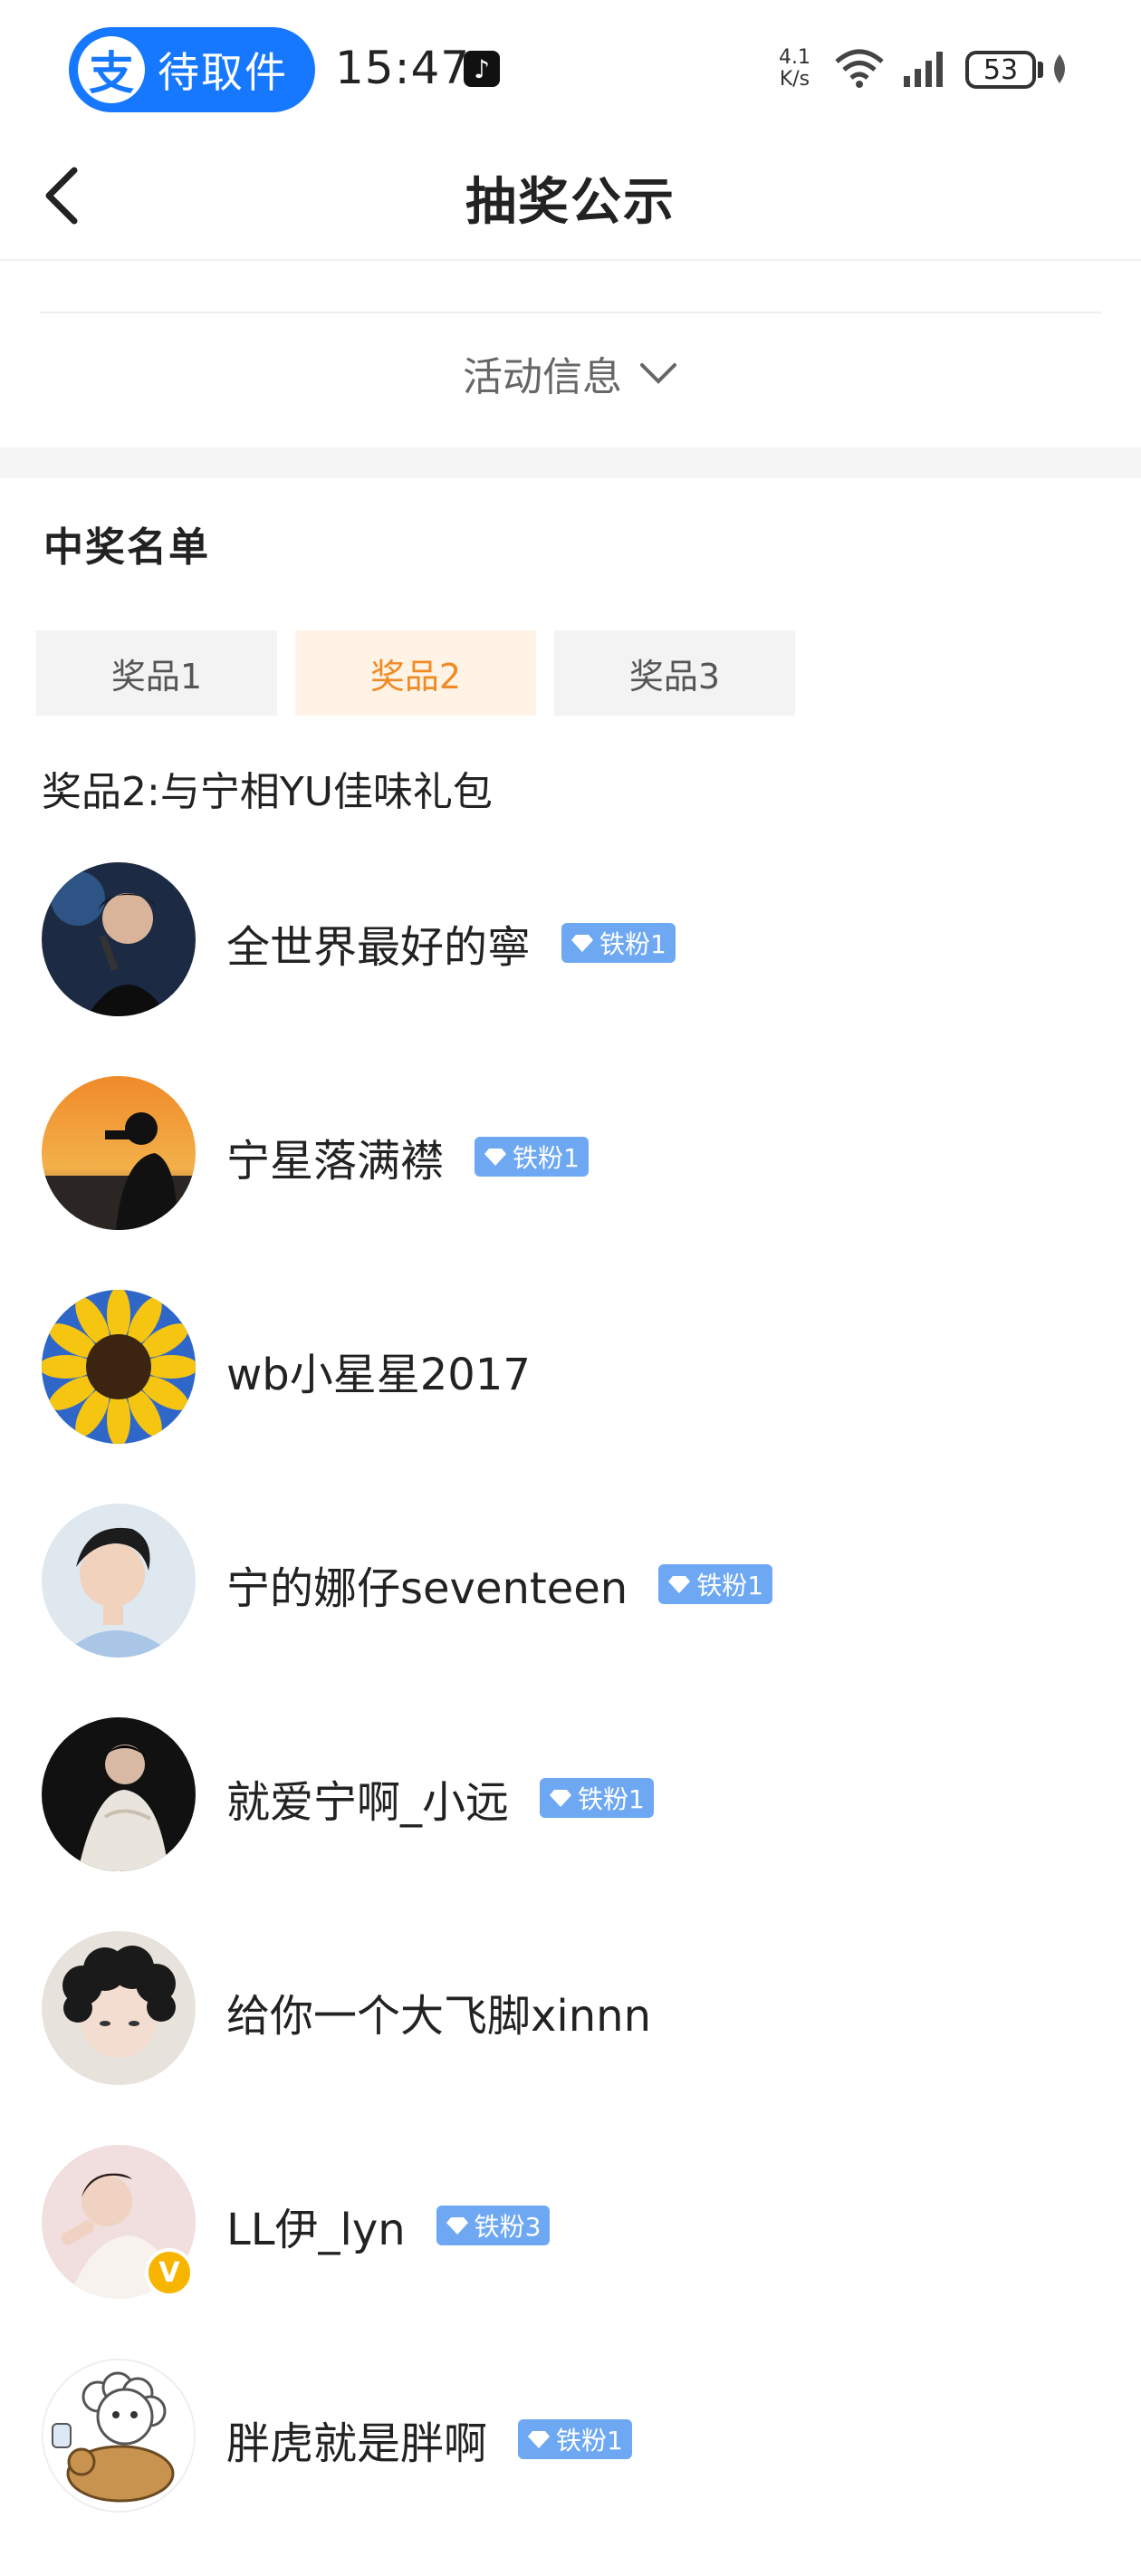  I want to click on alipay-icon: 支, so click(112, 69).